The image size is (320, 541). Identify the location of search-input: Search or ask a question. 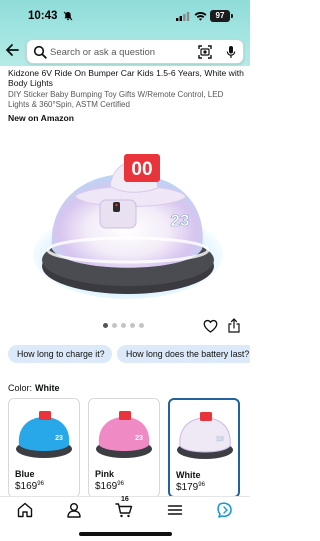
(102, 52).